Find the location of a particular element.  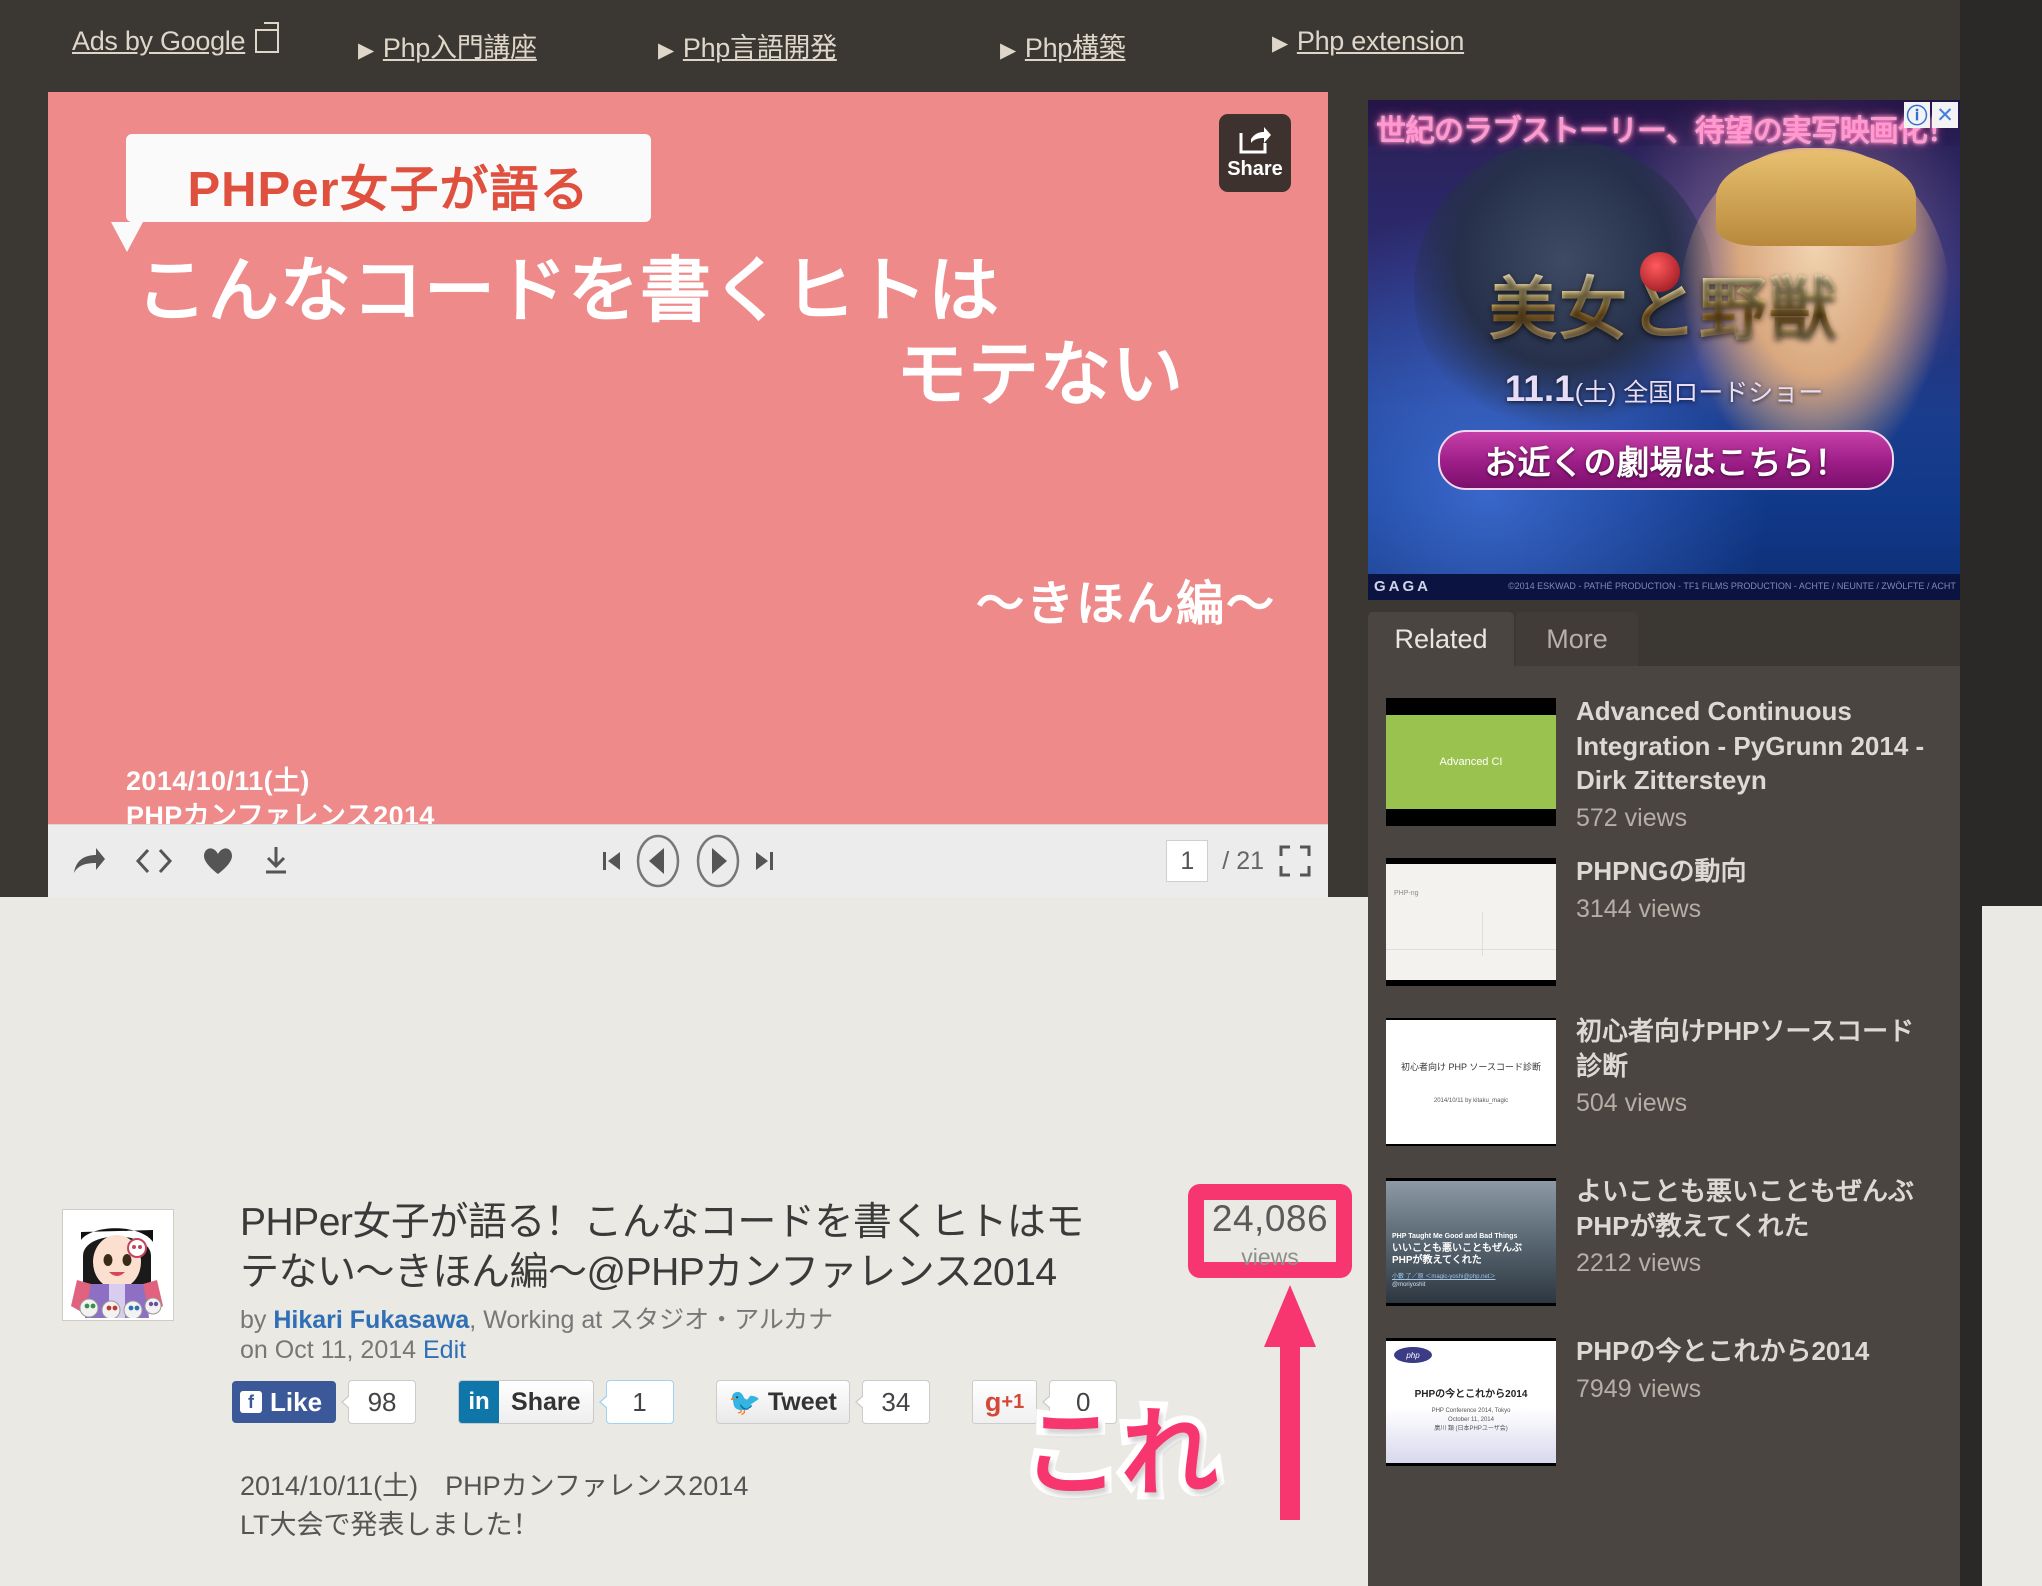

related-thumbnail: Advanced CI is located at coordinates (1471, 762).